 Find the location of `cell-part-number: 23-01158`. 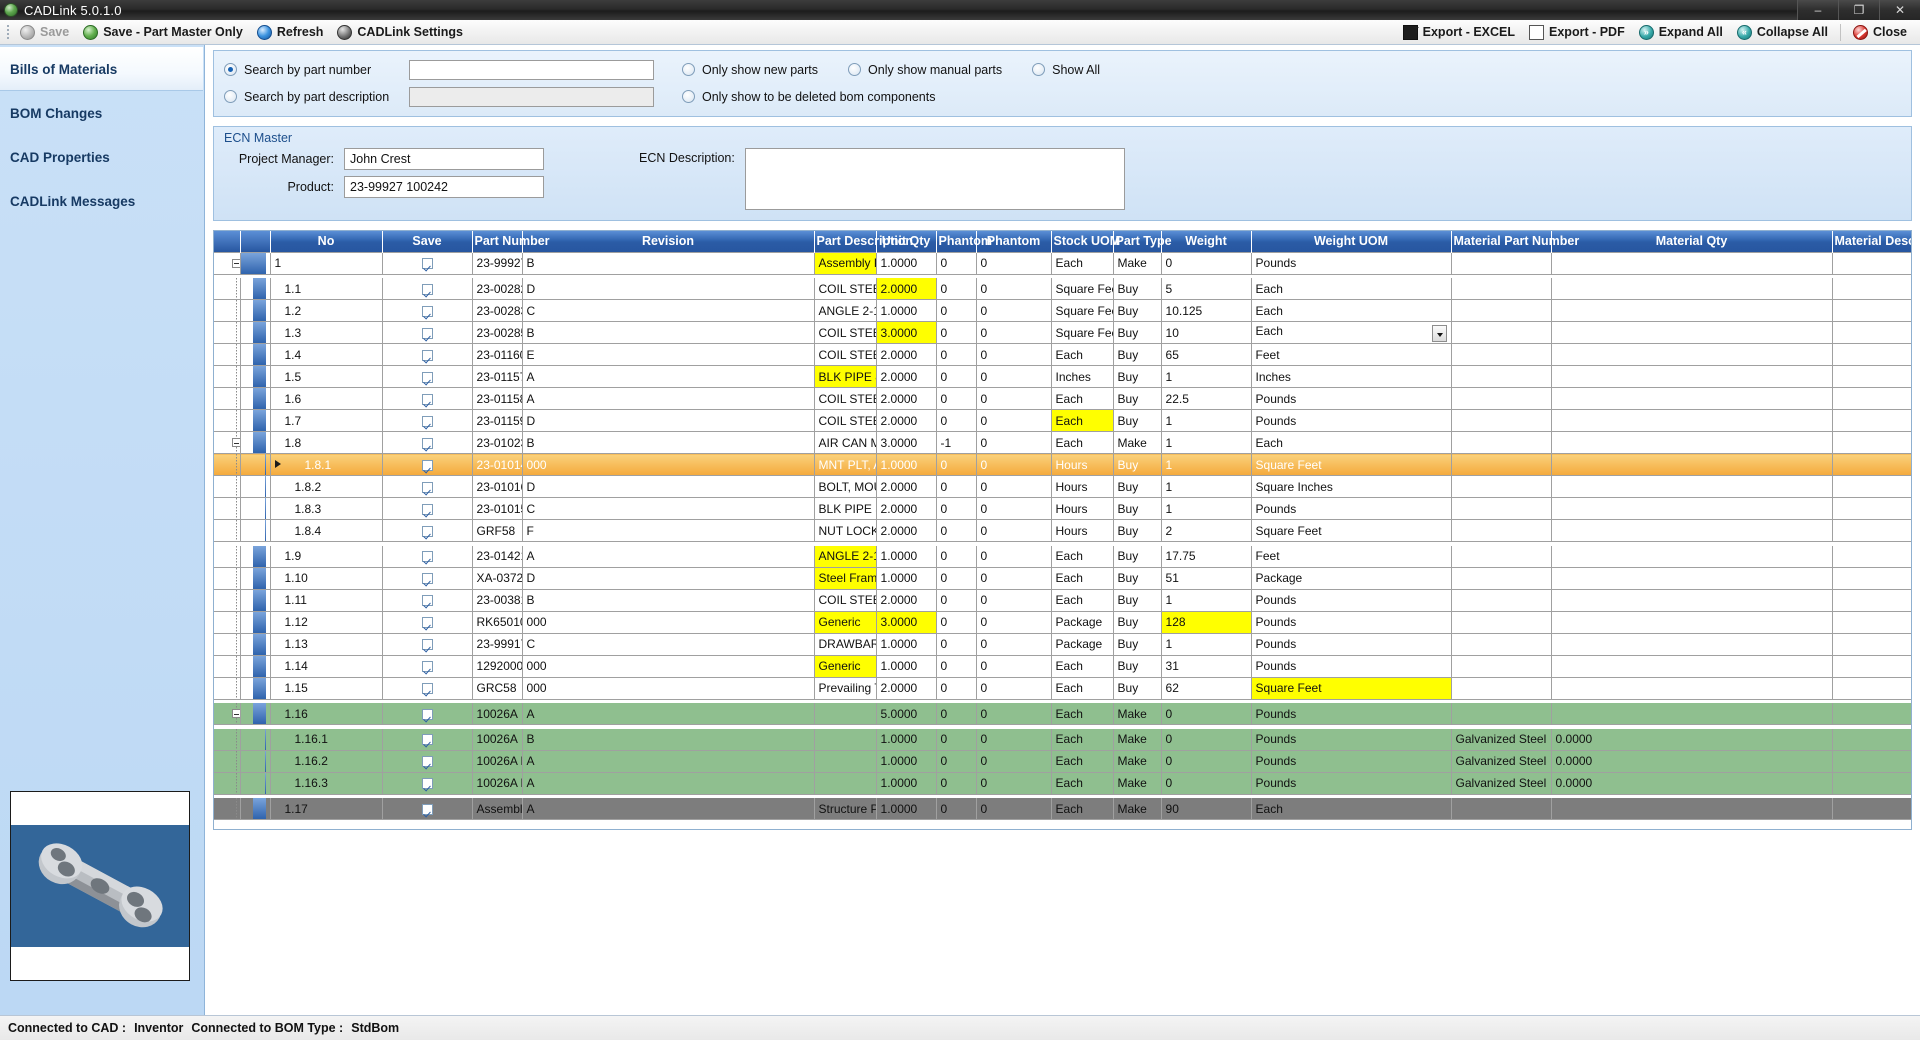

cell-part-number: 23-01158 is located at coordinates (497, 398).